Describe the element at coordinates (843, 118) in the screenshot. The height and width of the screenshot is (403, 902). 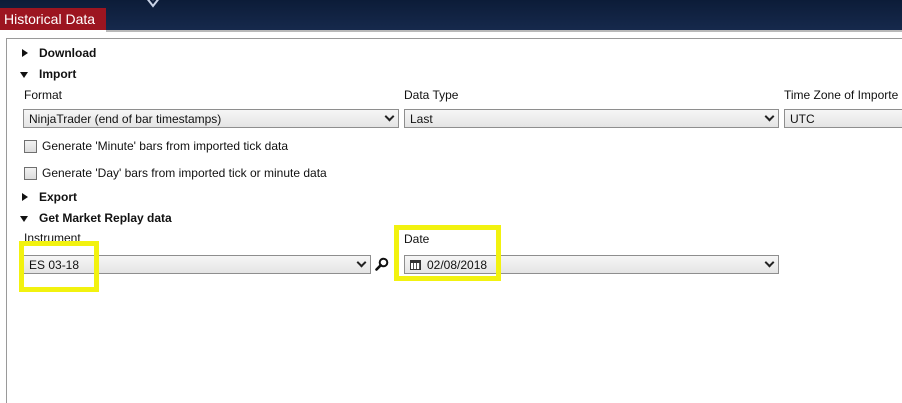
I see `time-zone-select: UTC` at that location.